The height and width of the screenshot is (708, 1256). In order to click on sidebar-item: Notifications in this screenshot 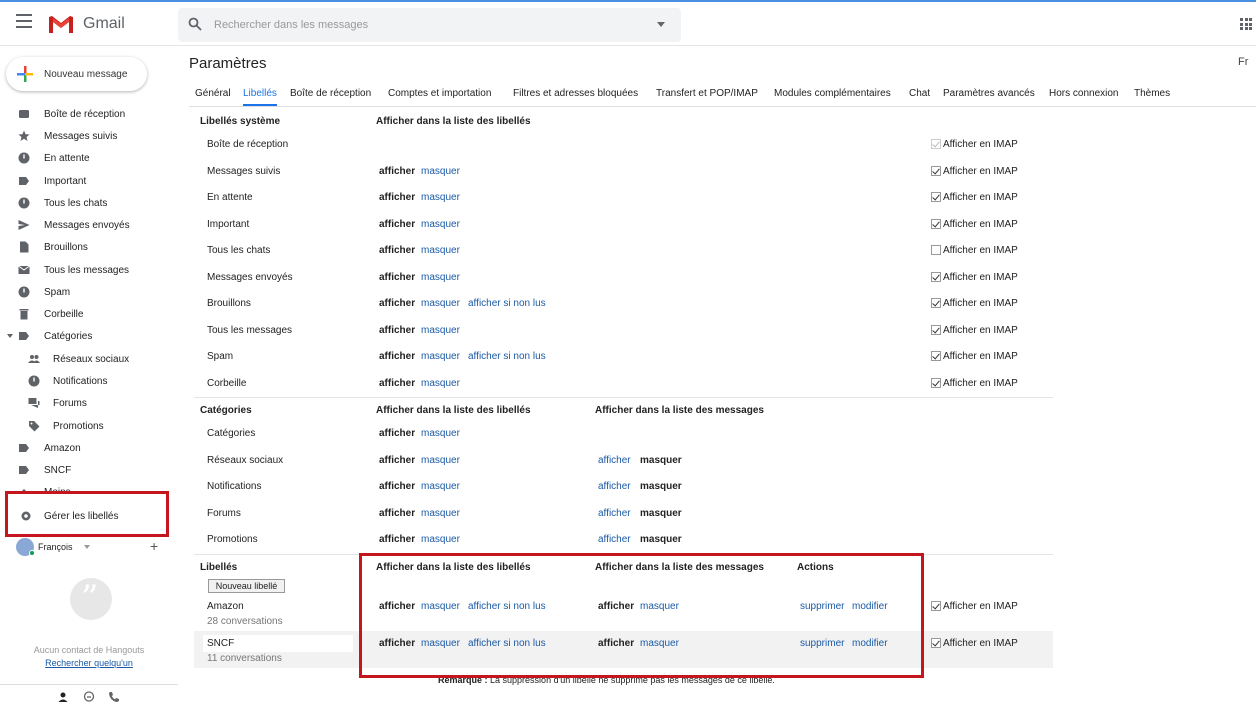, I will do `click(86, 381)`.